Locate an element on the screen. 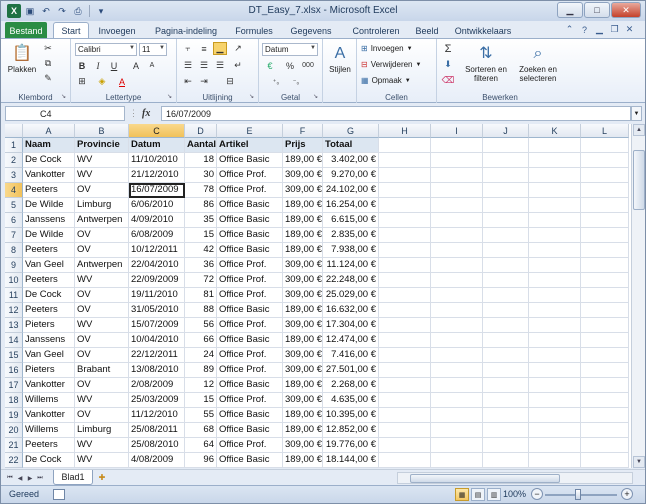 The height and width of the screenshot is (504, 646). cell-k14 is located at coordinates (555, 340).